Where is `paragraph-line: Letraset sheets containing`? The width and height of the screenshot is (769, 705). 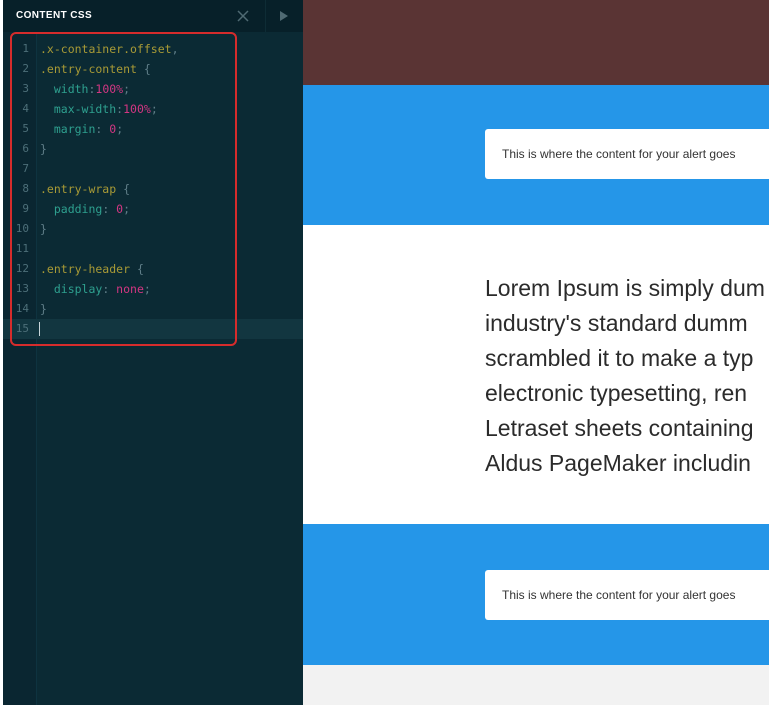 paragraph-line: Letraset sheets containing is located at coordinates (619, 428).